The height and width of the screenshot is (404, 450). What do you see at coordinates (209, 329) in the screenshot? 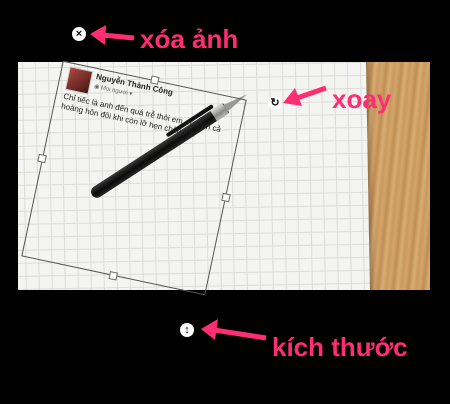
I see `arrow-resize-head` at bounding box center [209, 329].